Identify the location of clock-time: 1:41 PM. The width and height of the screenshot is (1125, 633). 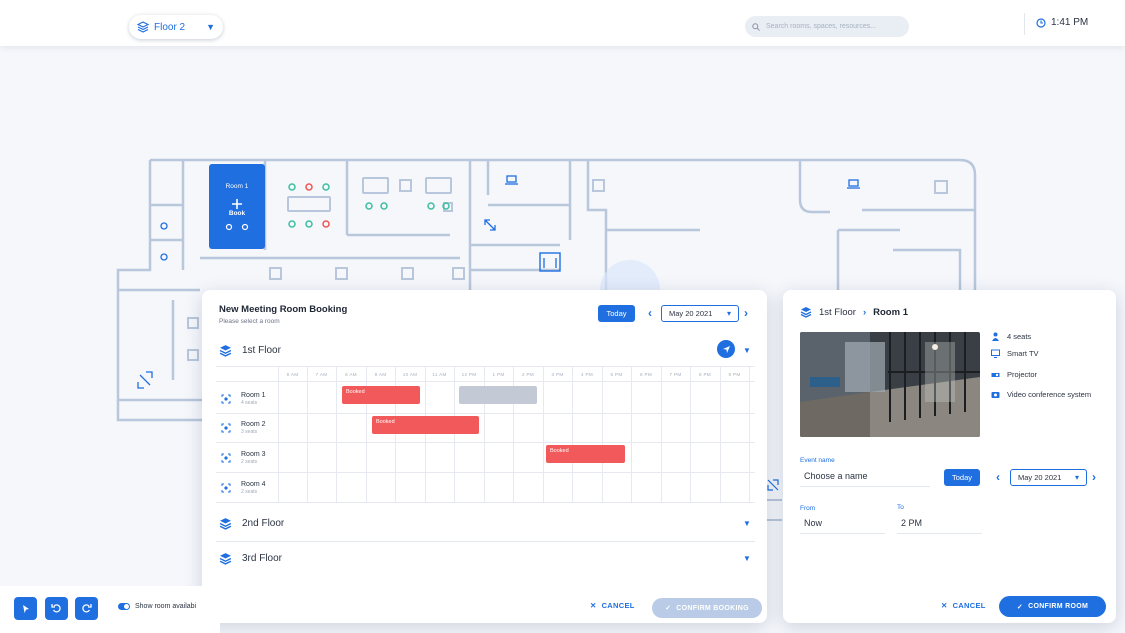
(1070, 22).